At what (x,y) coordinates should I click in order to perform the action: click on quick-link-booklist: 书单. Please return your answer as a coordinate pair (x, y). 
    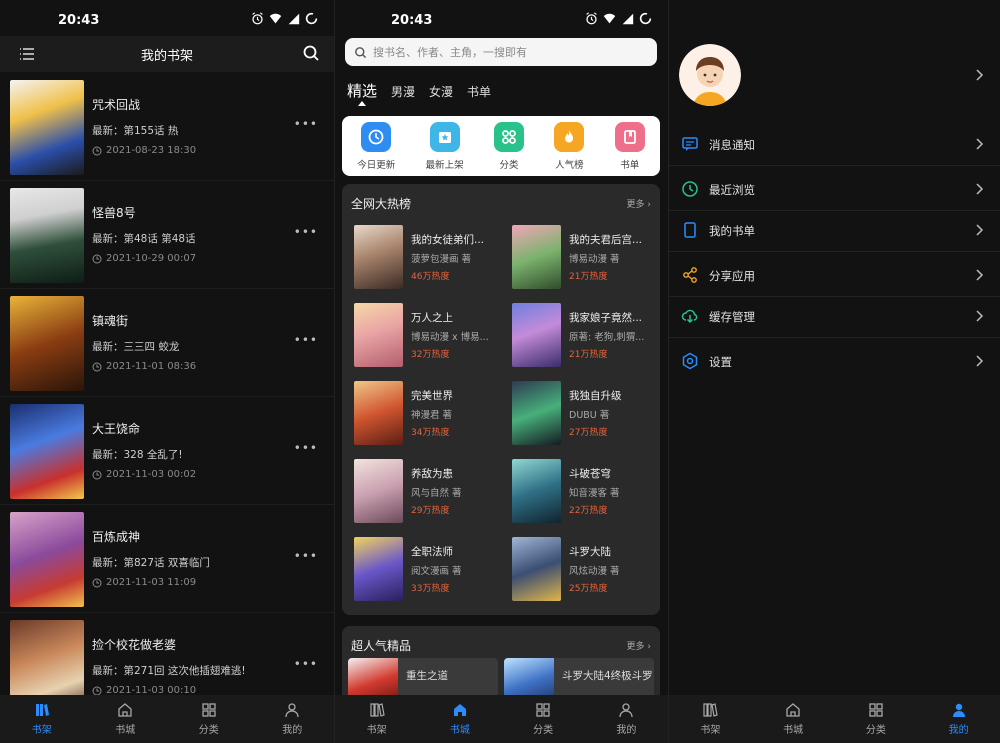
    Looking at the image, I should click on (629, 146).